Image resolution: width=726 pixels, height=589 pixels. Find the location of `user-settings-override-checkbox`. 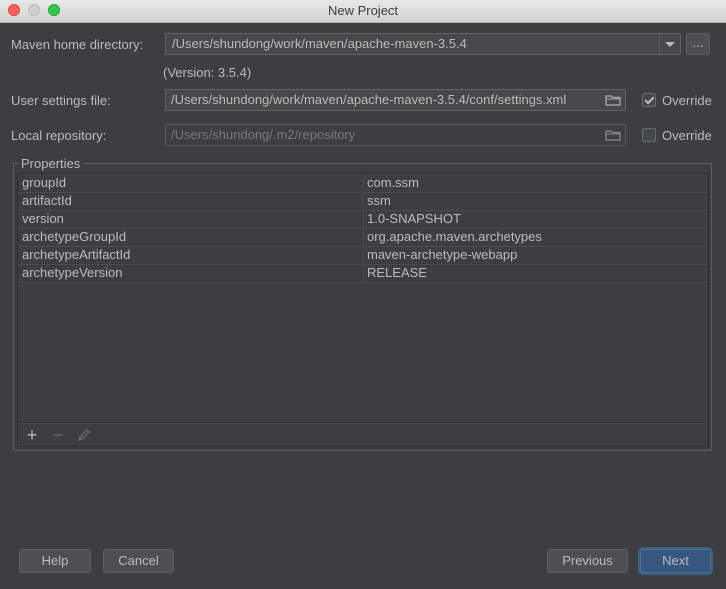

user-settings-override-checkbox is located at coordinates (649, 100).